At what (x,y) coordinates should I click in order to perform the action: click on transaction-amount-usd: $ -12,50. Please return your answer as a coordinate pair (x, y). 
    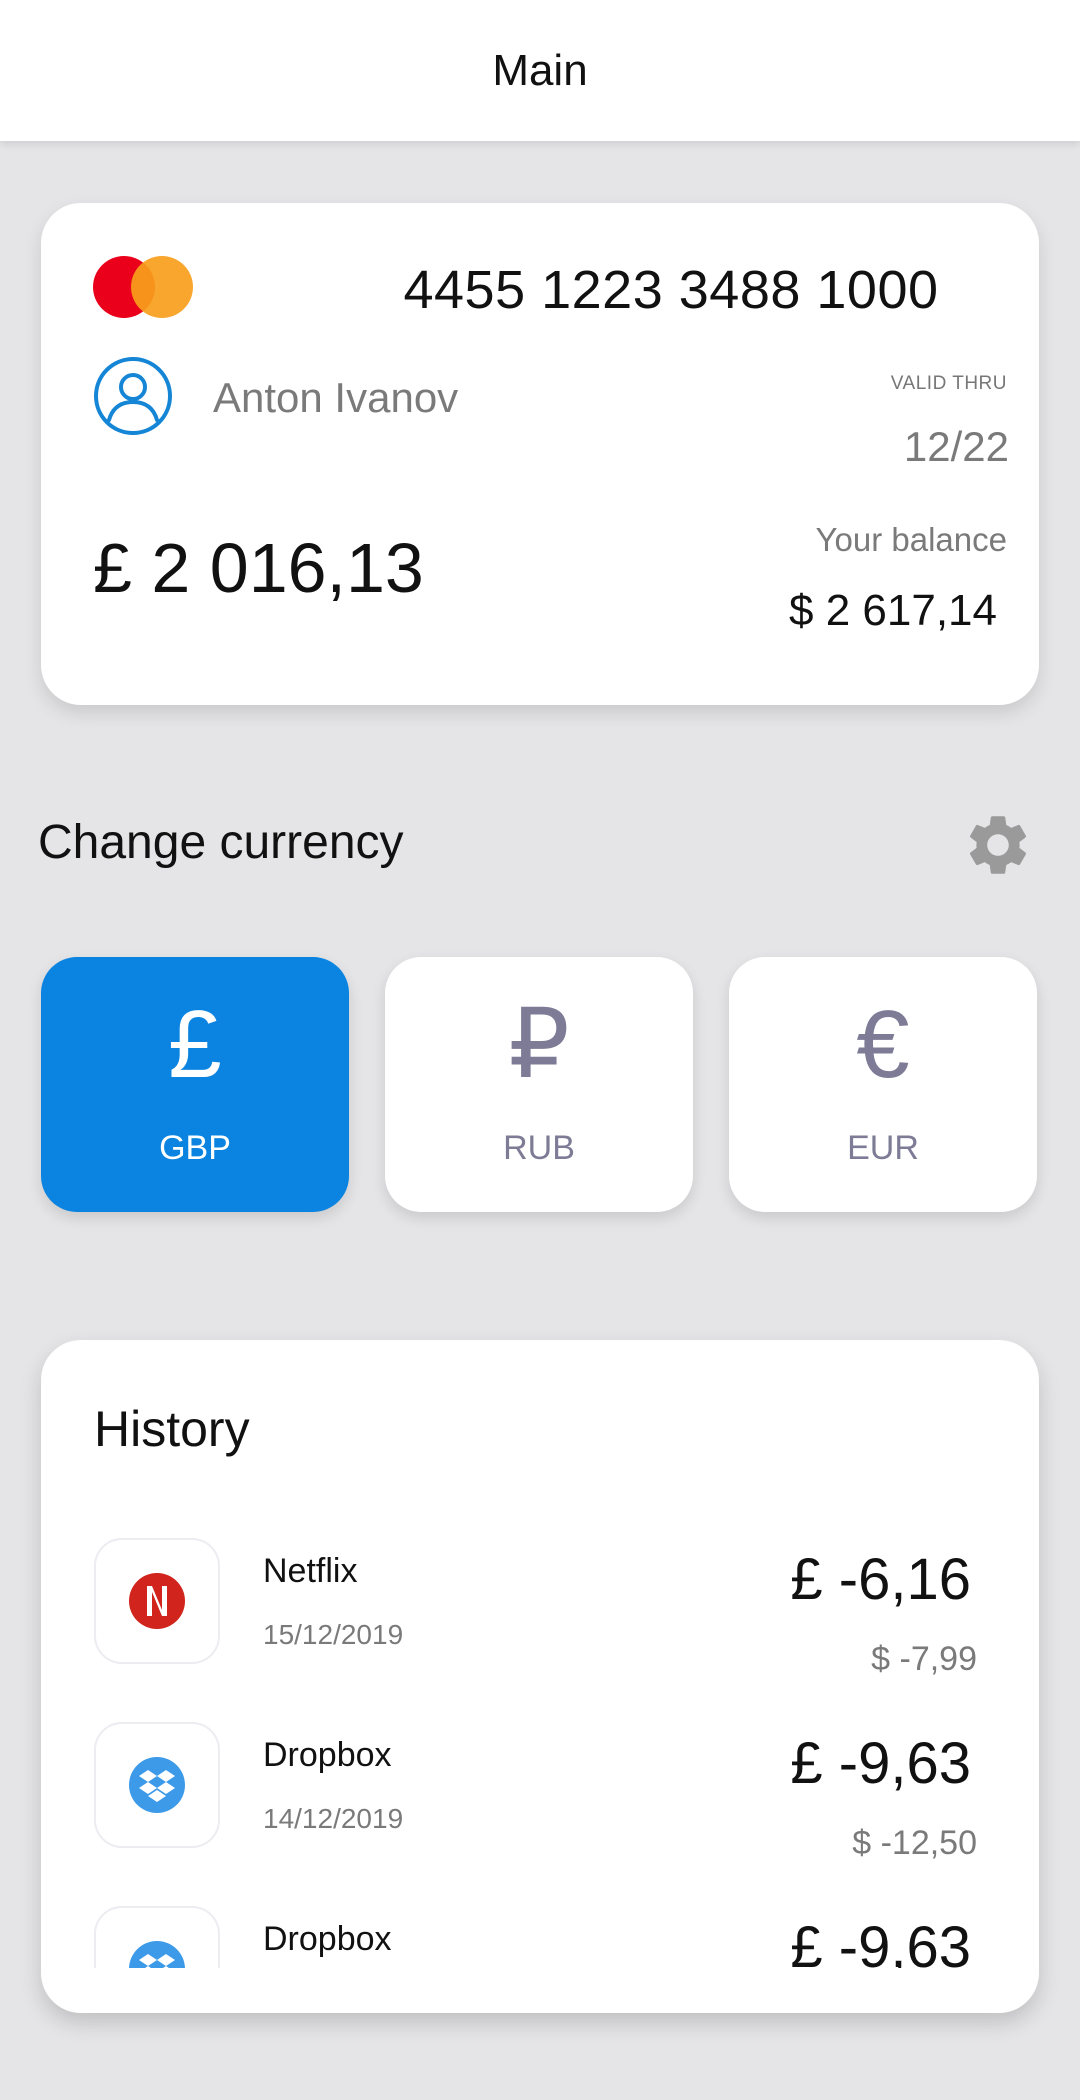
    Looking at the image, I should click on (914, 1843).